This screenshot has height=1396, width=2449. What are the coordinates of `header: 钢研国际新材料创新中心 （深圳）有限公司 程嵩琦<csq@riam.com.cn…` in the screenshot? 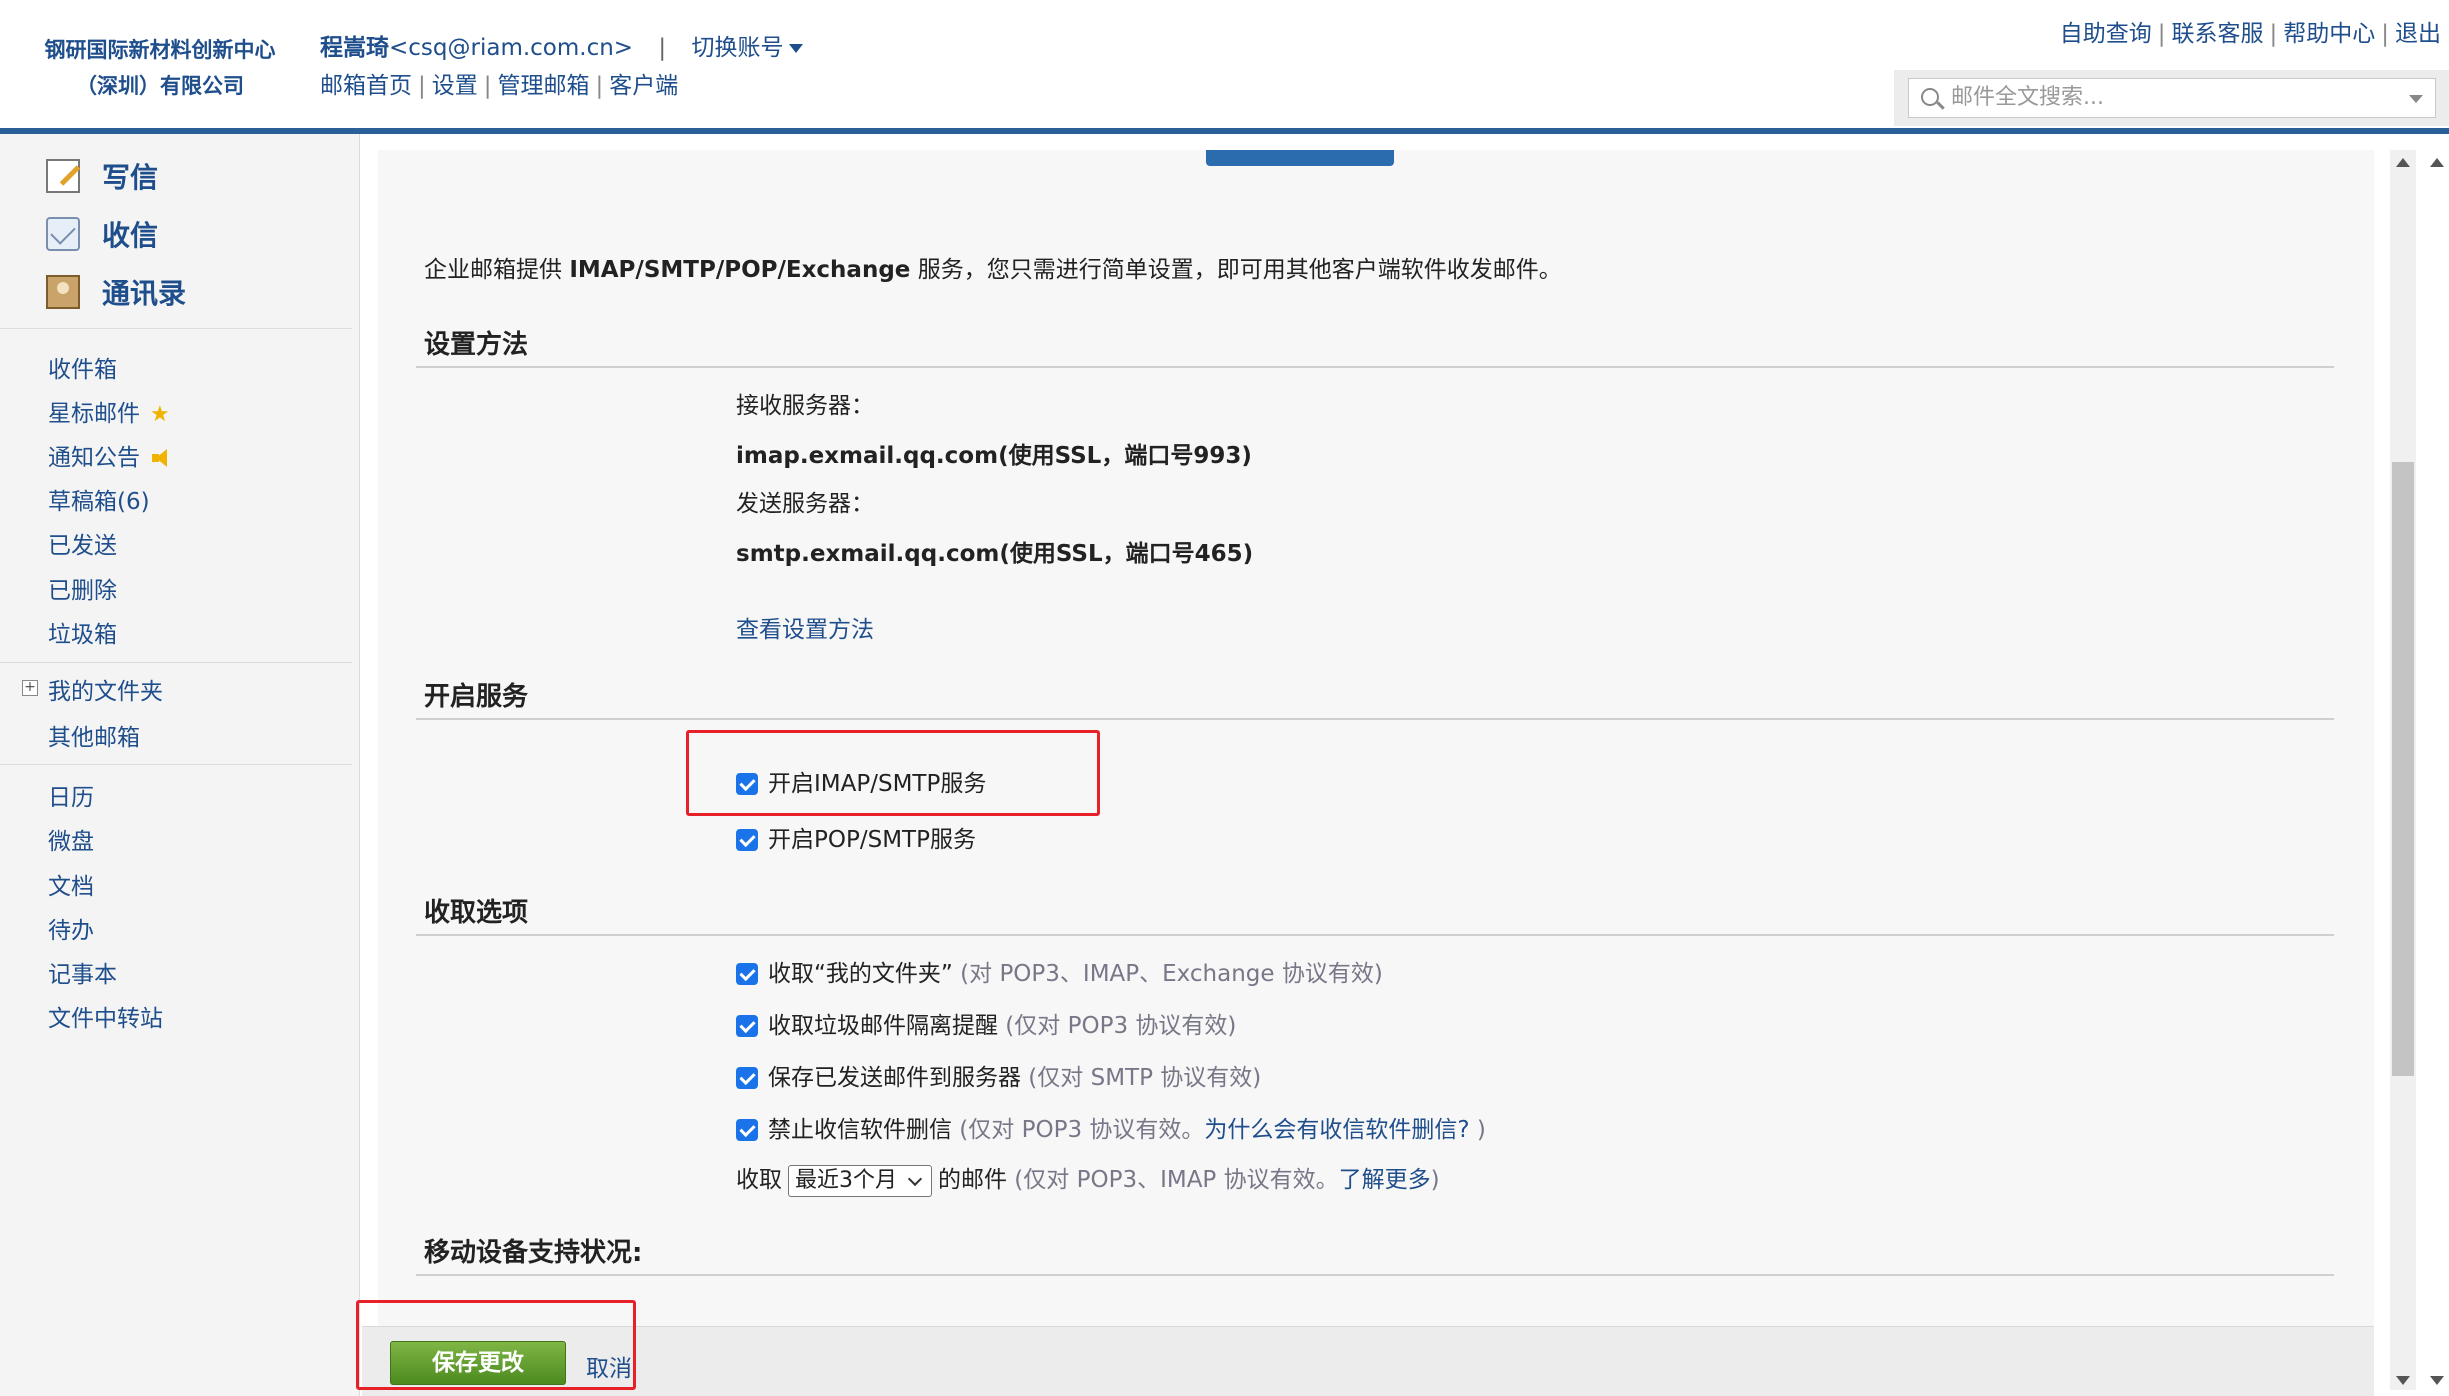 It's located at (1224, 64).